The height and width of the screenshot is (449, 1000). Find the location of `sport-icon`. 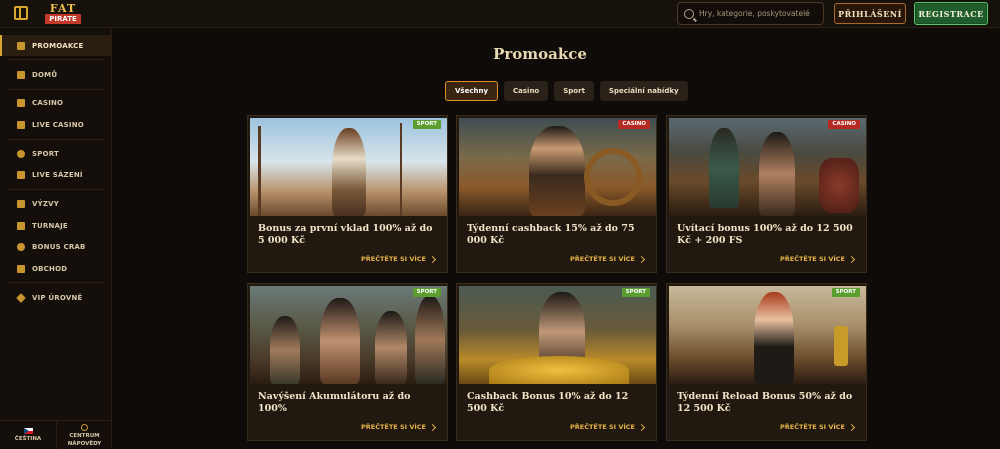

sport-icon is located at coordinates (21, 153).